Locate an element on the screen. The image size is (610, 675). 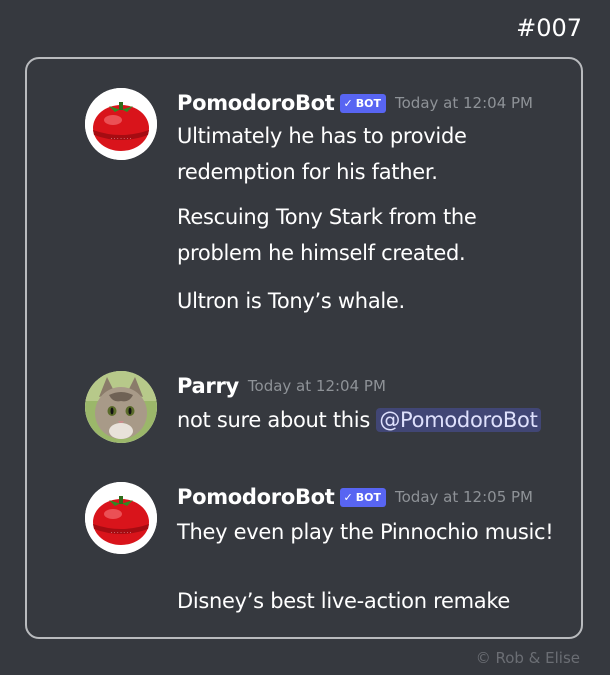
message-line: Ultimately he has to provide is located at coordinates (322, 136).